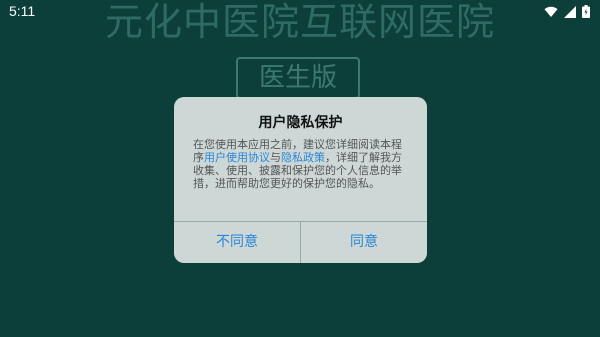 The image size is (600, 337). What do you see at coordinates (300, 123) in the screenshot?
I see `dialog-title: 用户隐私保护` at bounding box center [300, 123].